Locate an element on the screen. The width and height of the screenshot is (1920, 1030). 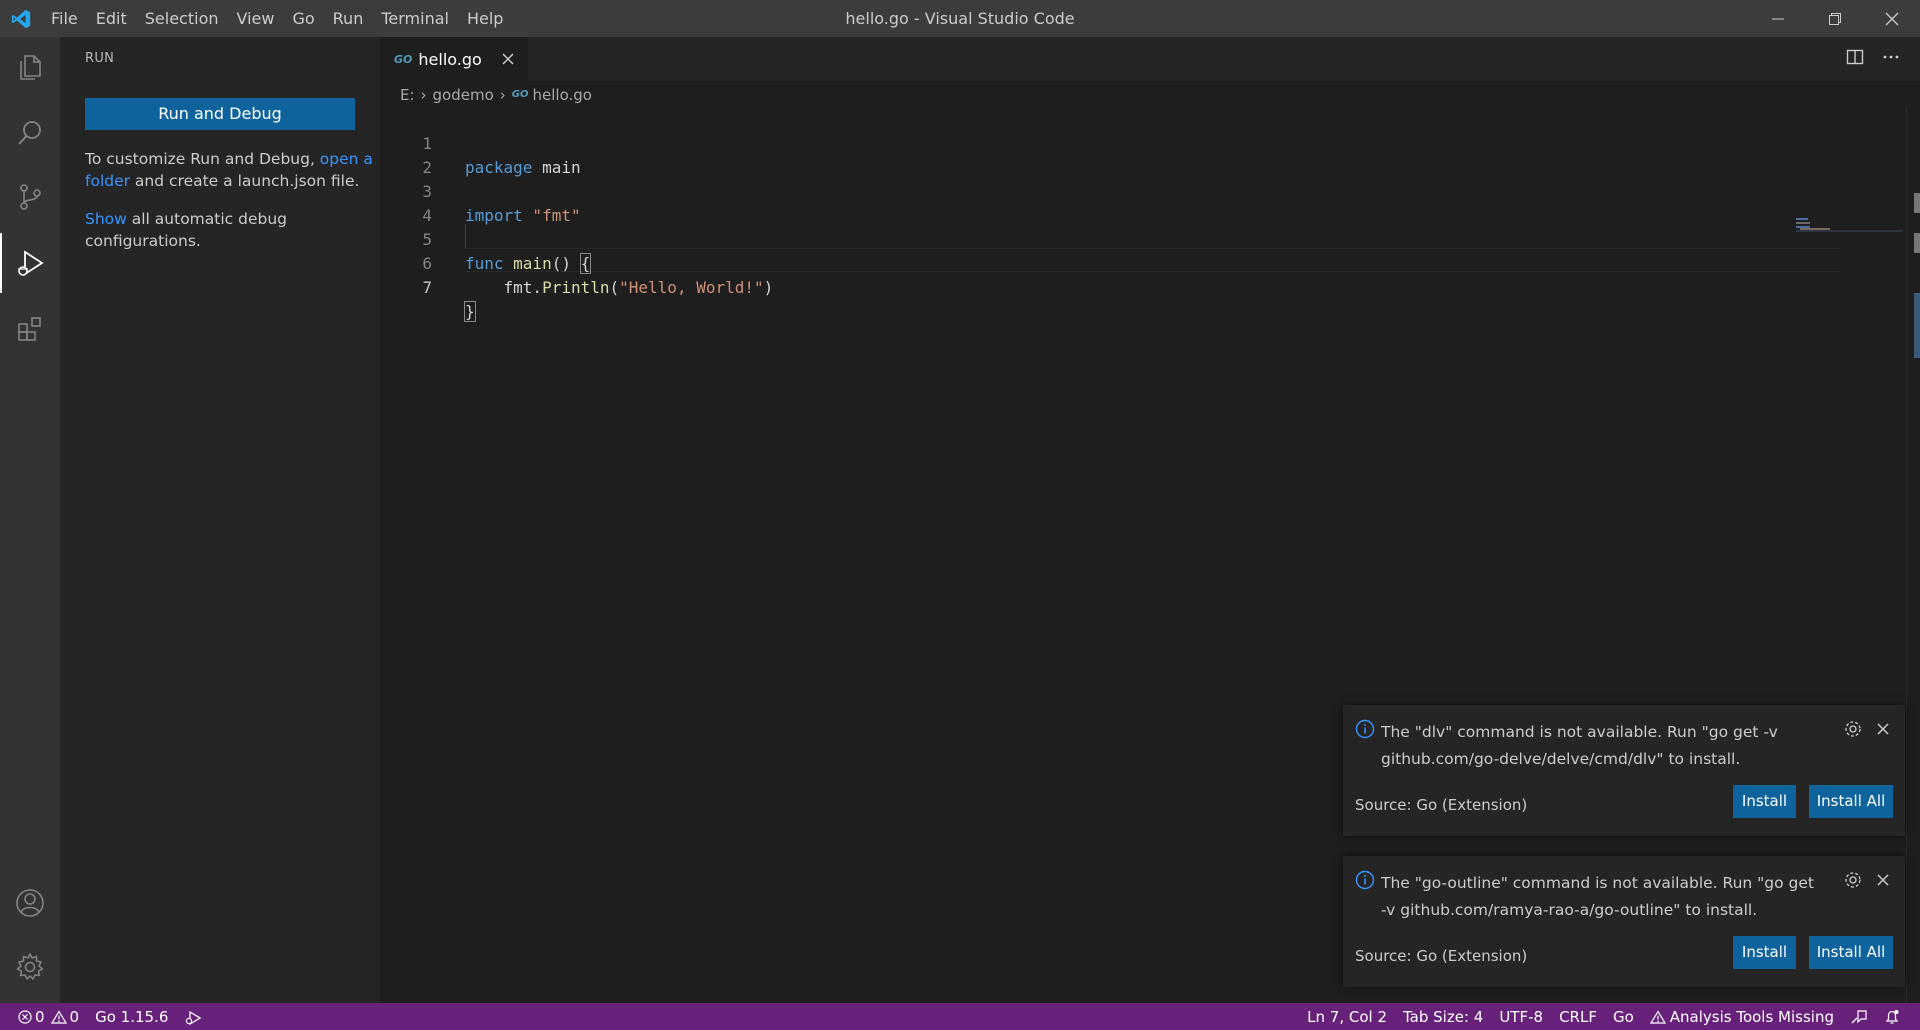
minimize-button is located at coordinates (1777, 18).